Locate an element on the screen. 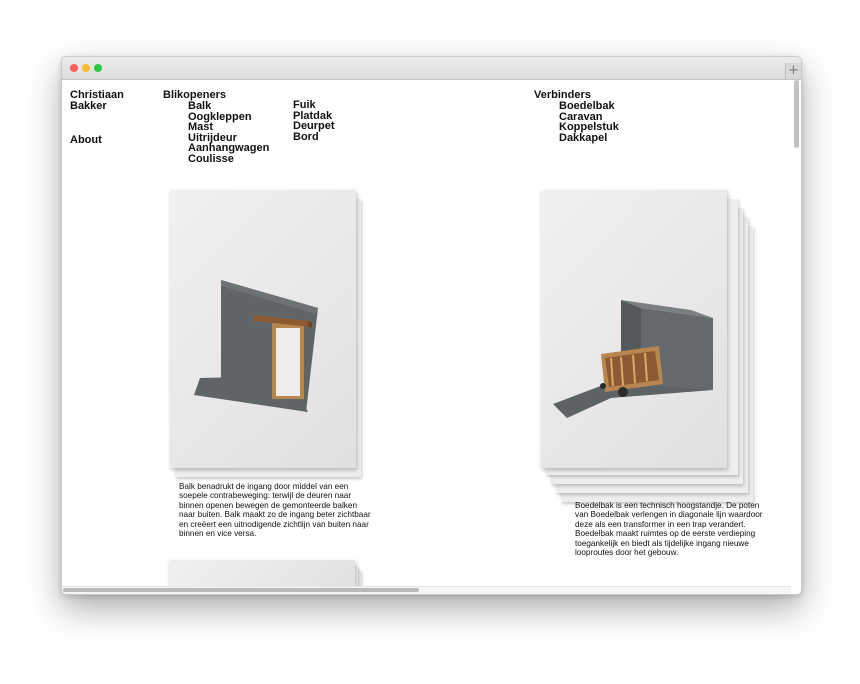 The height and width of the screenshot is (684, 860). studio-name-line2: Bakker is located at coordinates (88, 105).